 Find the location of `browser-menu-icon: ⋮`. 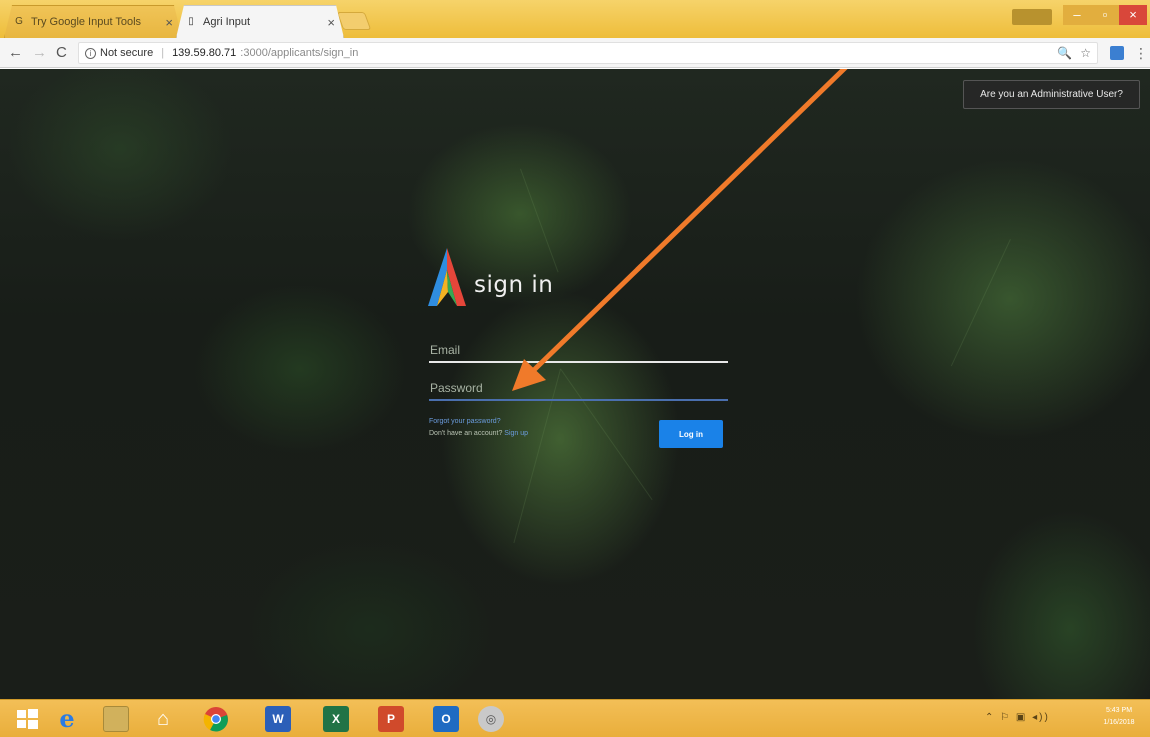

browser-menu-icon: ⋮ is located at coordinates (1141, 53).